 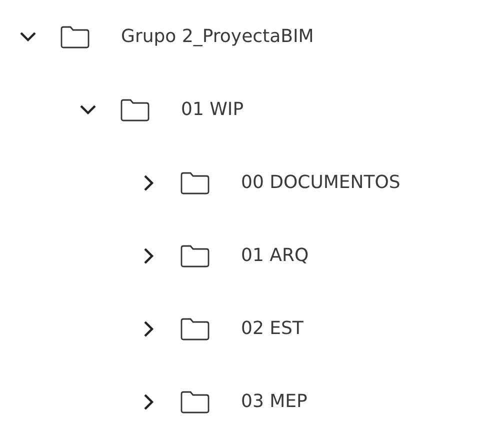 I want to click on folder-name: 01 WIP, so click(x=212, y=109).